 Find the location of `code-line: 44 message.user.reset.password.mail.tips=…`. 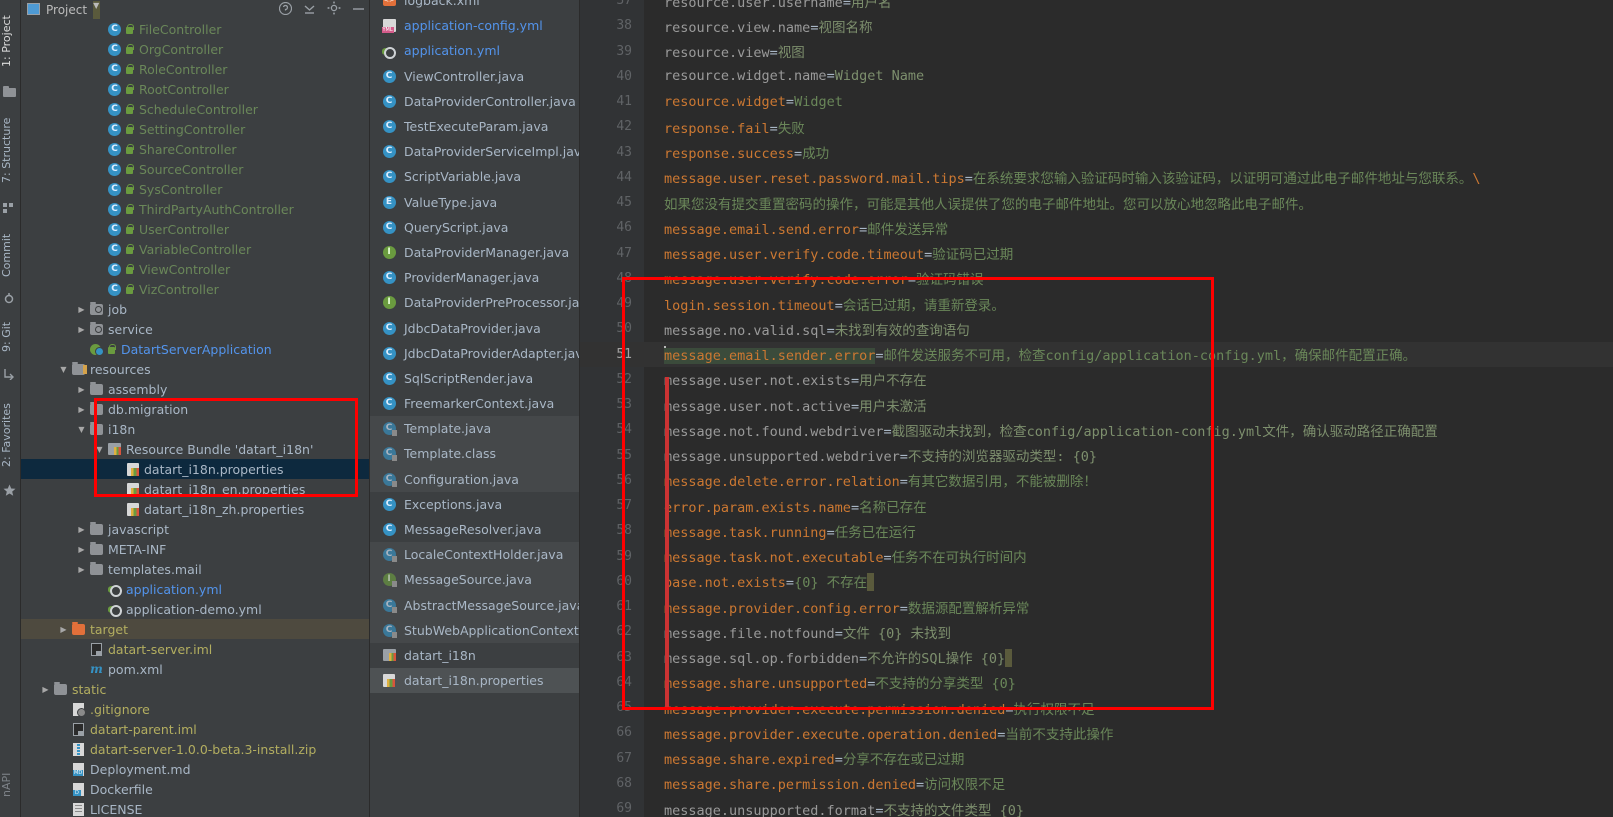

code-line: 44 message.user.reset.password.mail.tips=… is located at coordinates (1096, 177).